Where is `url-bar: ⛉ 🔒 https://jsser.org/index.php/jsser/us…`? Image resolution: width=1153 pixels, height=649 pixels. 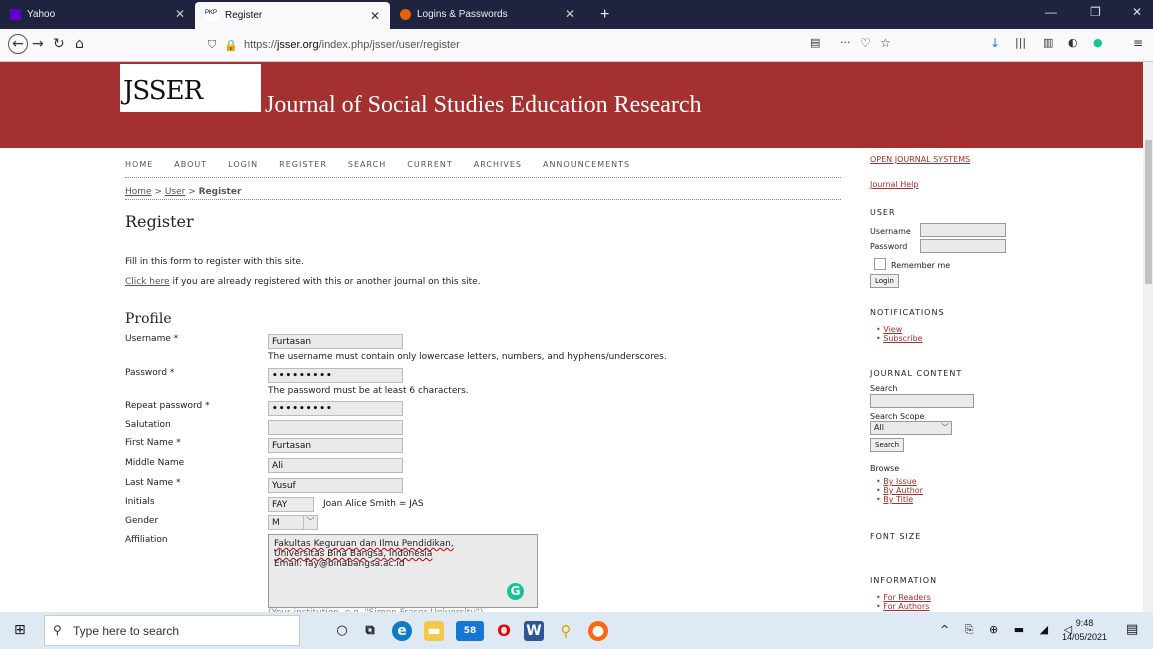
url-bar: ⛉ 🔒 https://jsser.org/index.php/jsser/us… is located at coordinates (505, 45).